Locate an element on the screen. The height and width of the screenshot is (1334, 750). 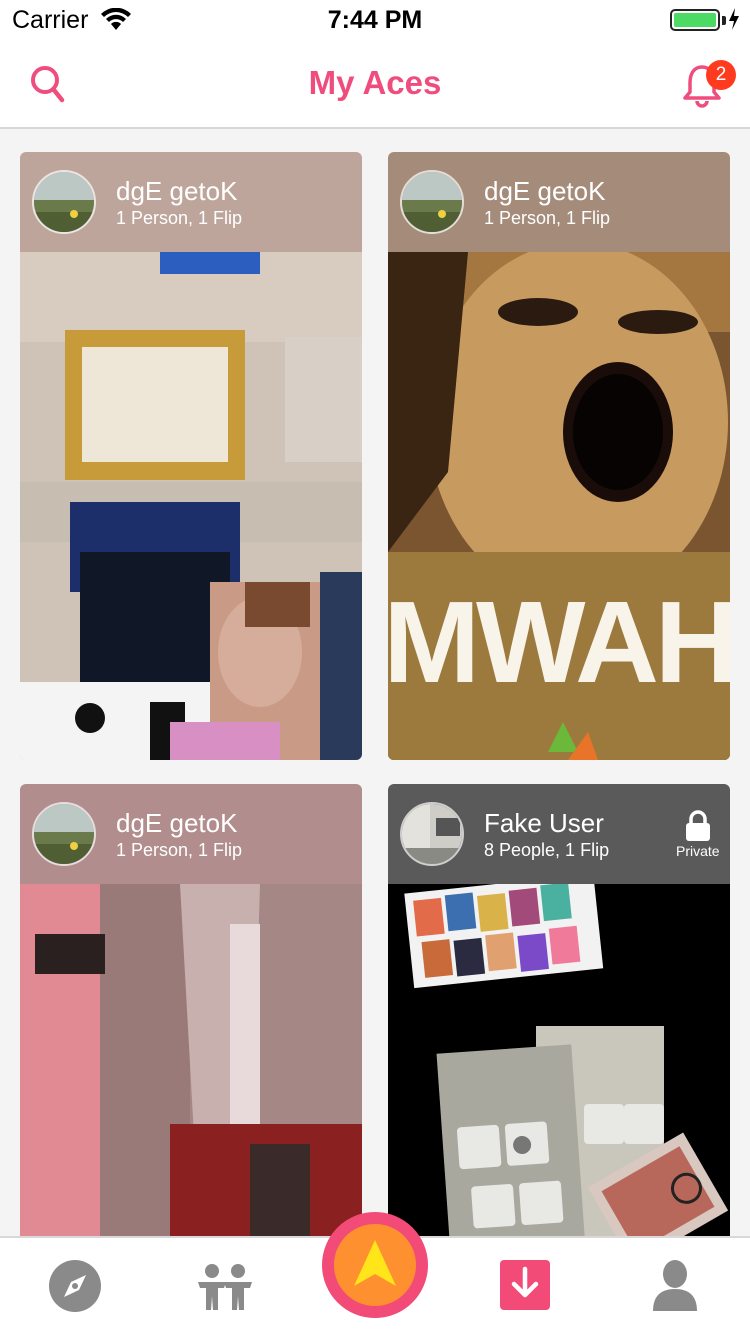
status-time: 7:44 PM is located at coordinates (375, 20).